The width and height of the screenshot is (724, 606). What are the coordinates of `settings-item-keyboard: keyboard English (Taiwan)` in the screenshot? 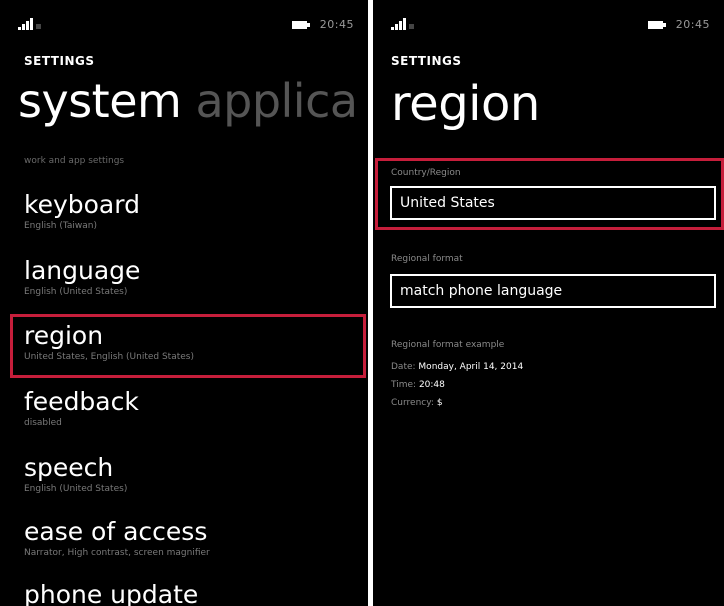 It's located at (189, 211).